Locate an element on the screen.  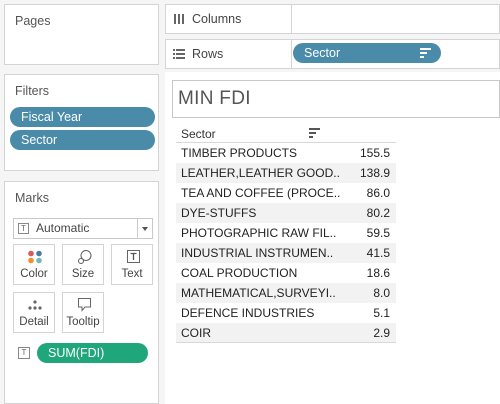
rows-text: Rows is located at coordinates (208, 54).